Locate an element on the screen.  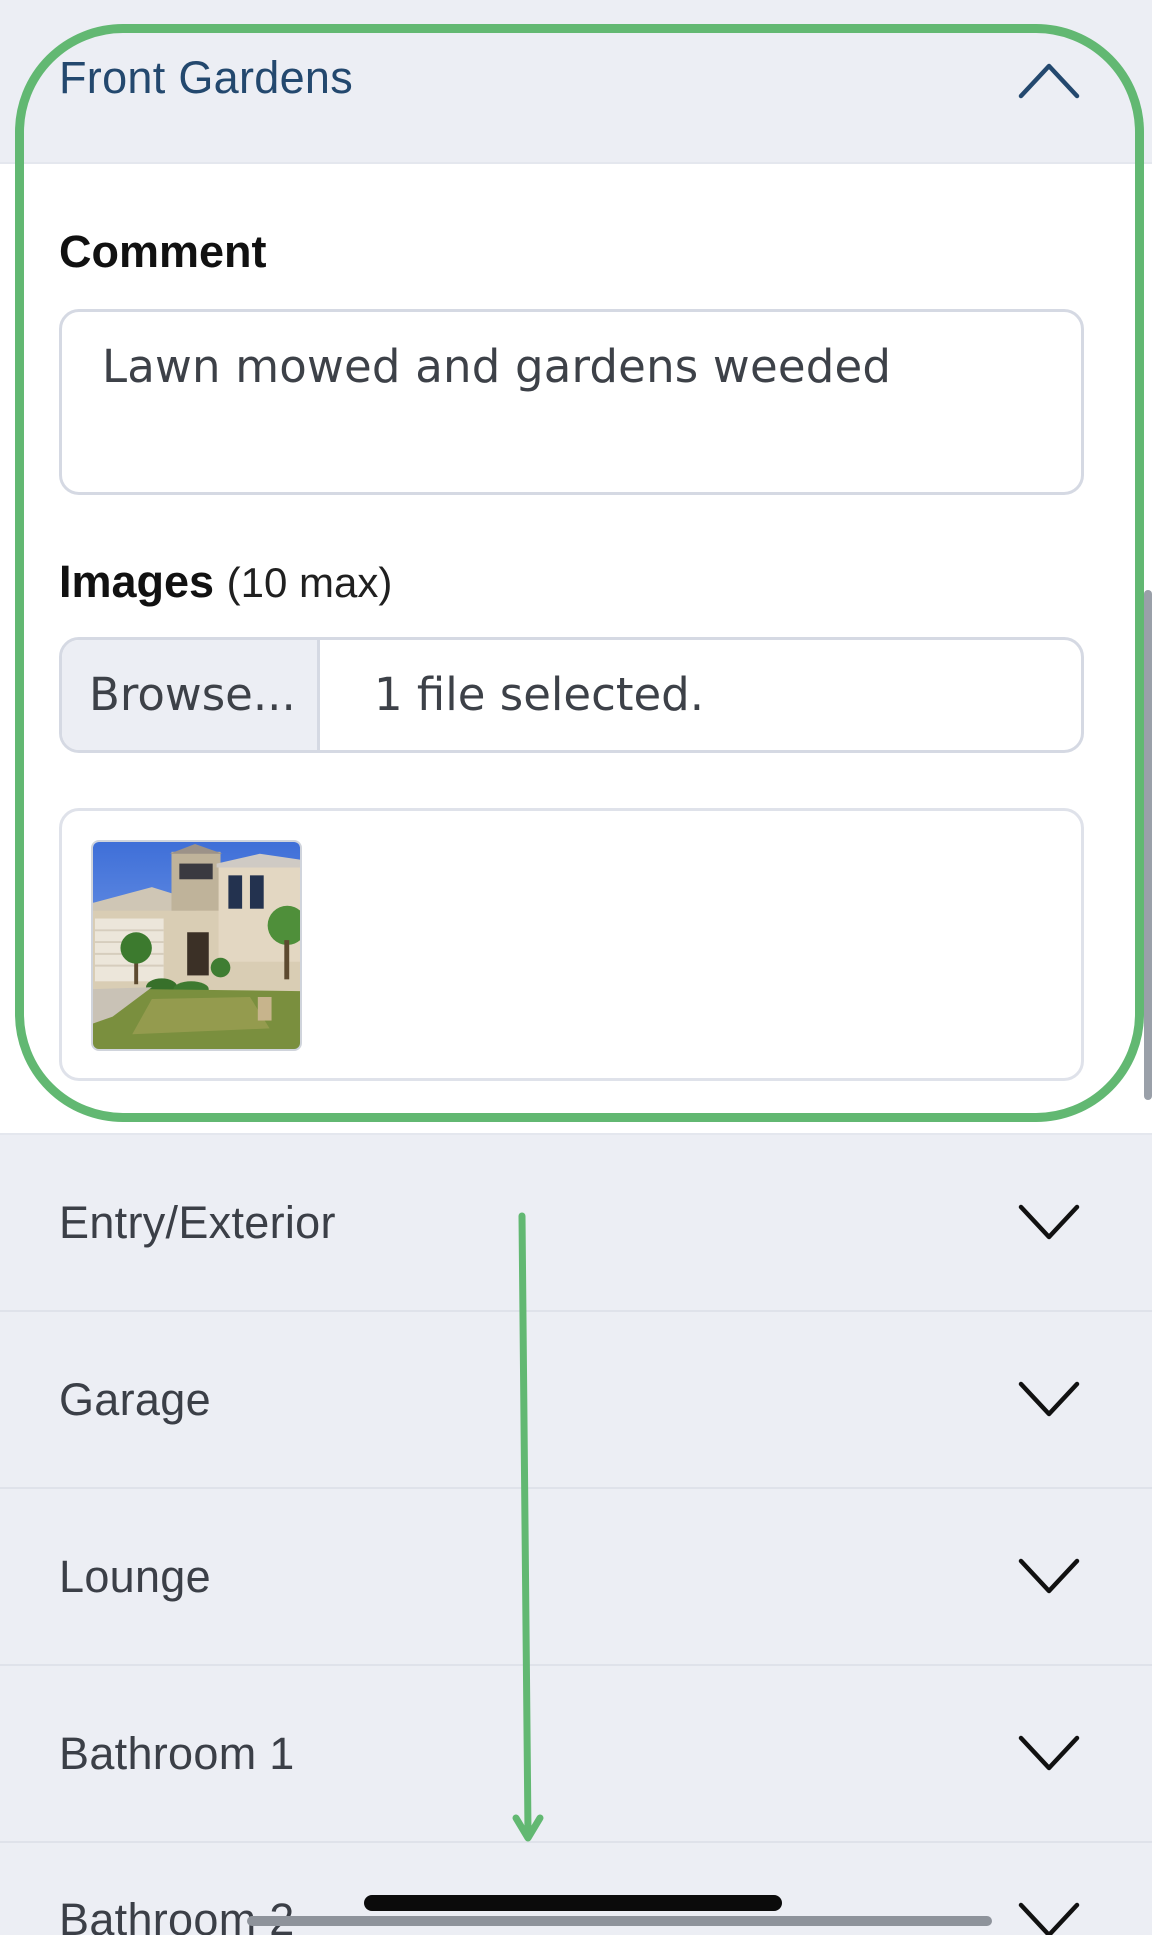
image-preview-area is located at coordinates (571, 944).